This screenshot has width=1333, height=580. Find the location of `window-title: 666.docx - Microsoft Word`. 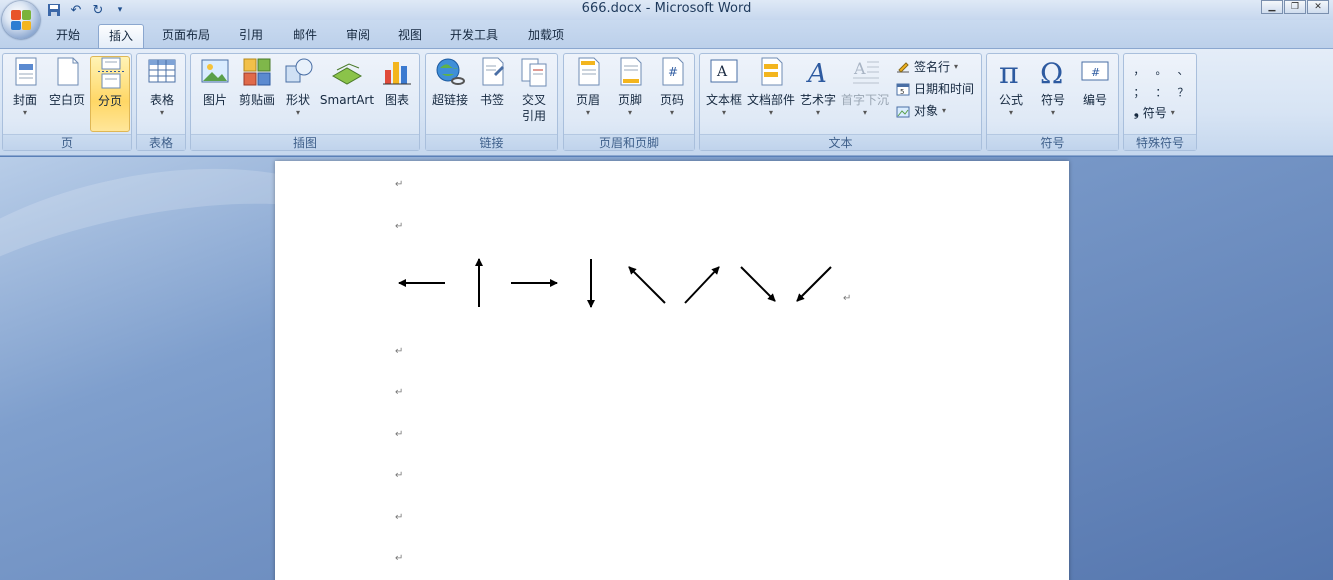

window-title: 666.docx - Microsoft Word is located at coordinates (666, 8).